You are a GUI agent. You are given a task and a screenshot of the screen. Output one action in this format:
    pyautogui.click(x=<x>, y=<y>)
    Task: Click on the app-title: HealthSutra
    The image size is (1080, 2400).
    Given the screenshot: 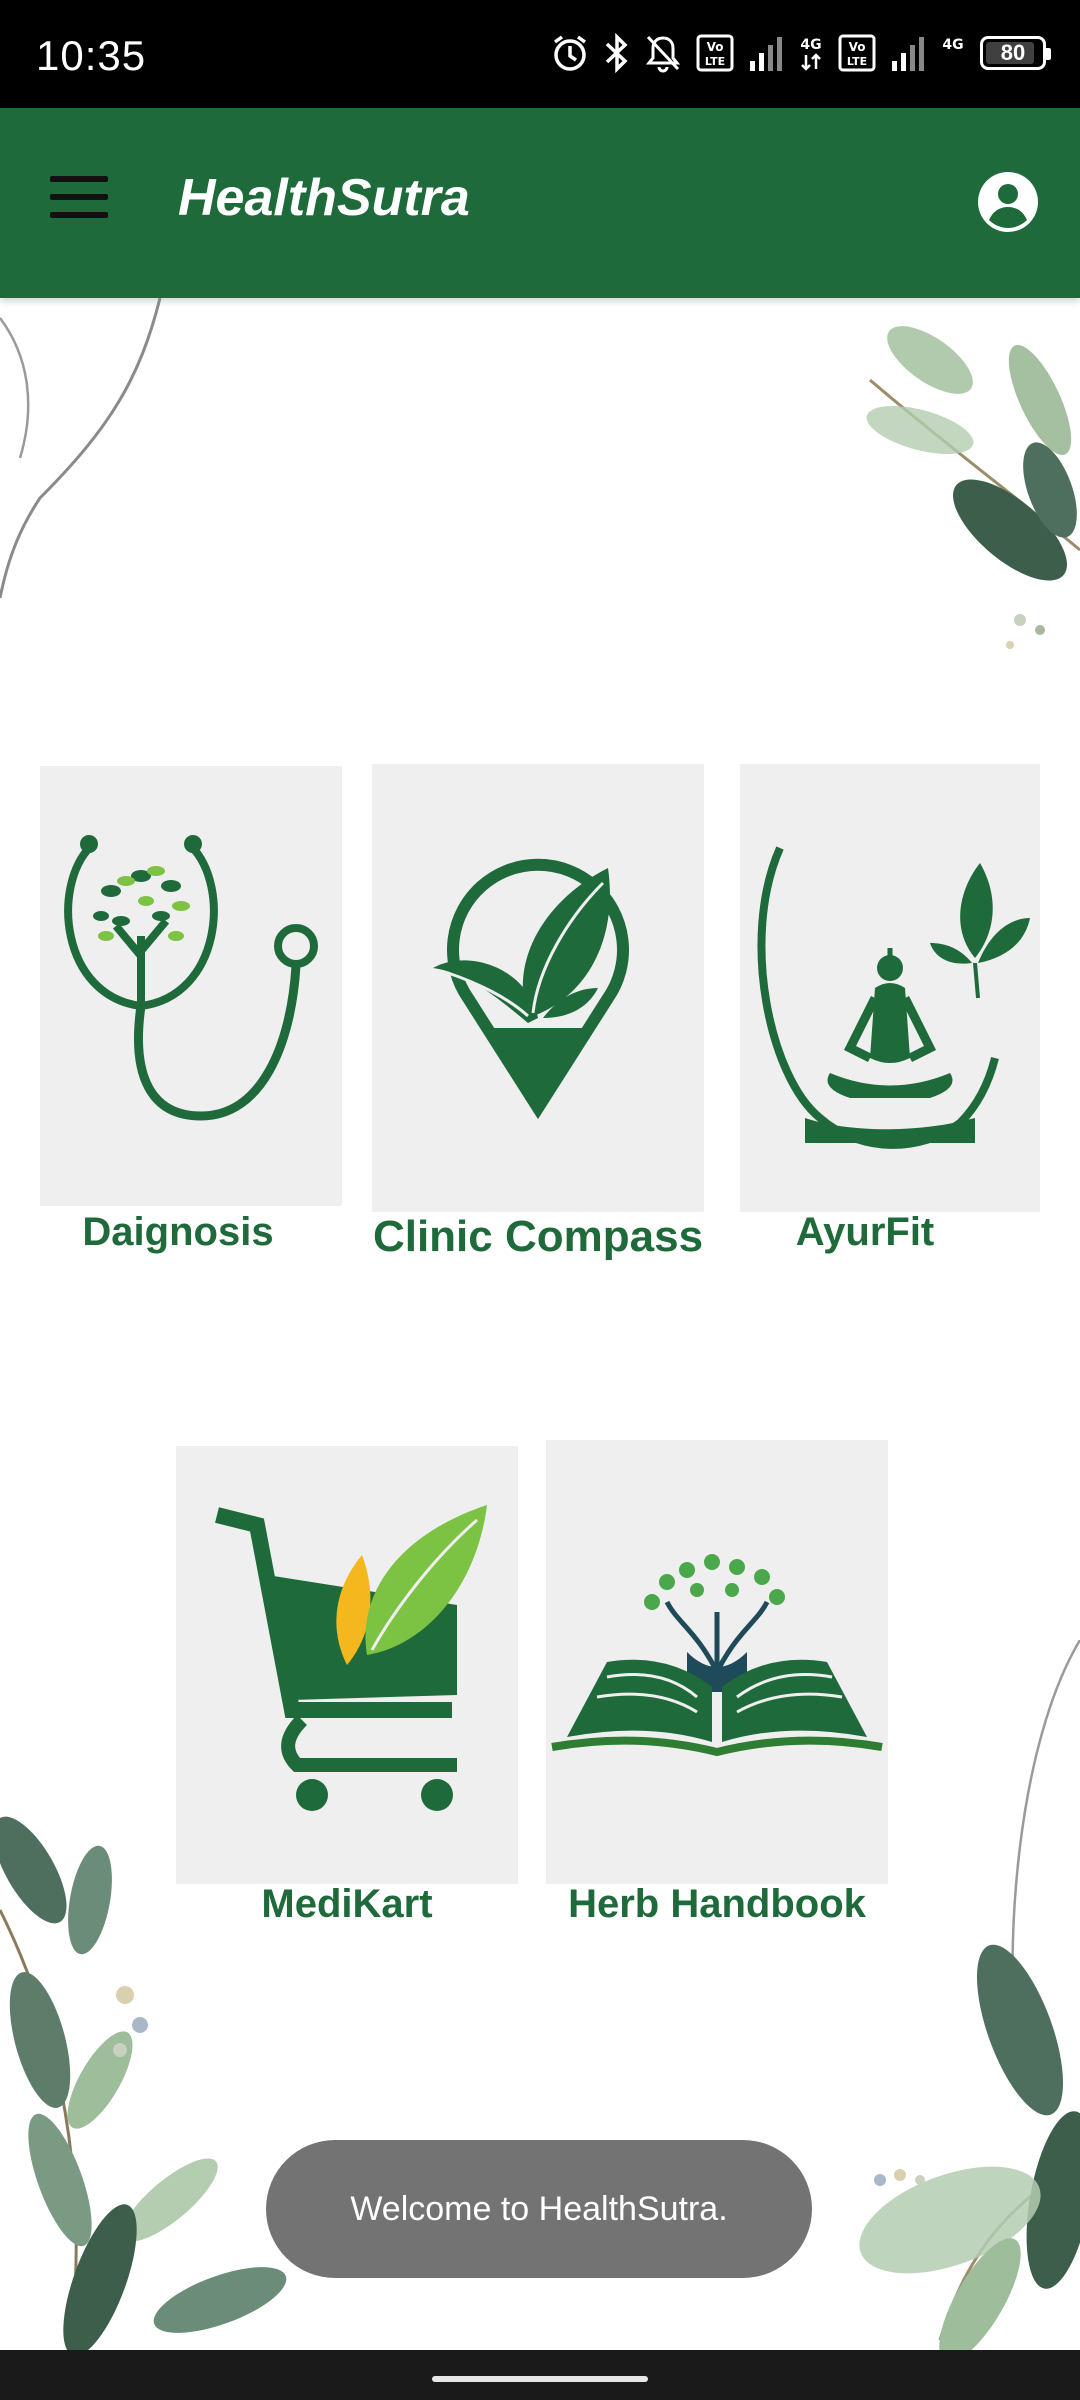 What is the action you would take?
    pyautogui.click(x=324, y=198)
    